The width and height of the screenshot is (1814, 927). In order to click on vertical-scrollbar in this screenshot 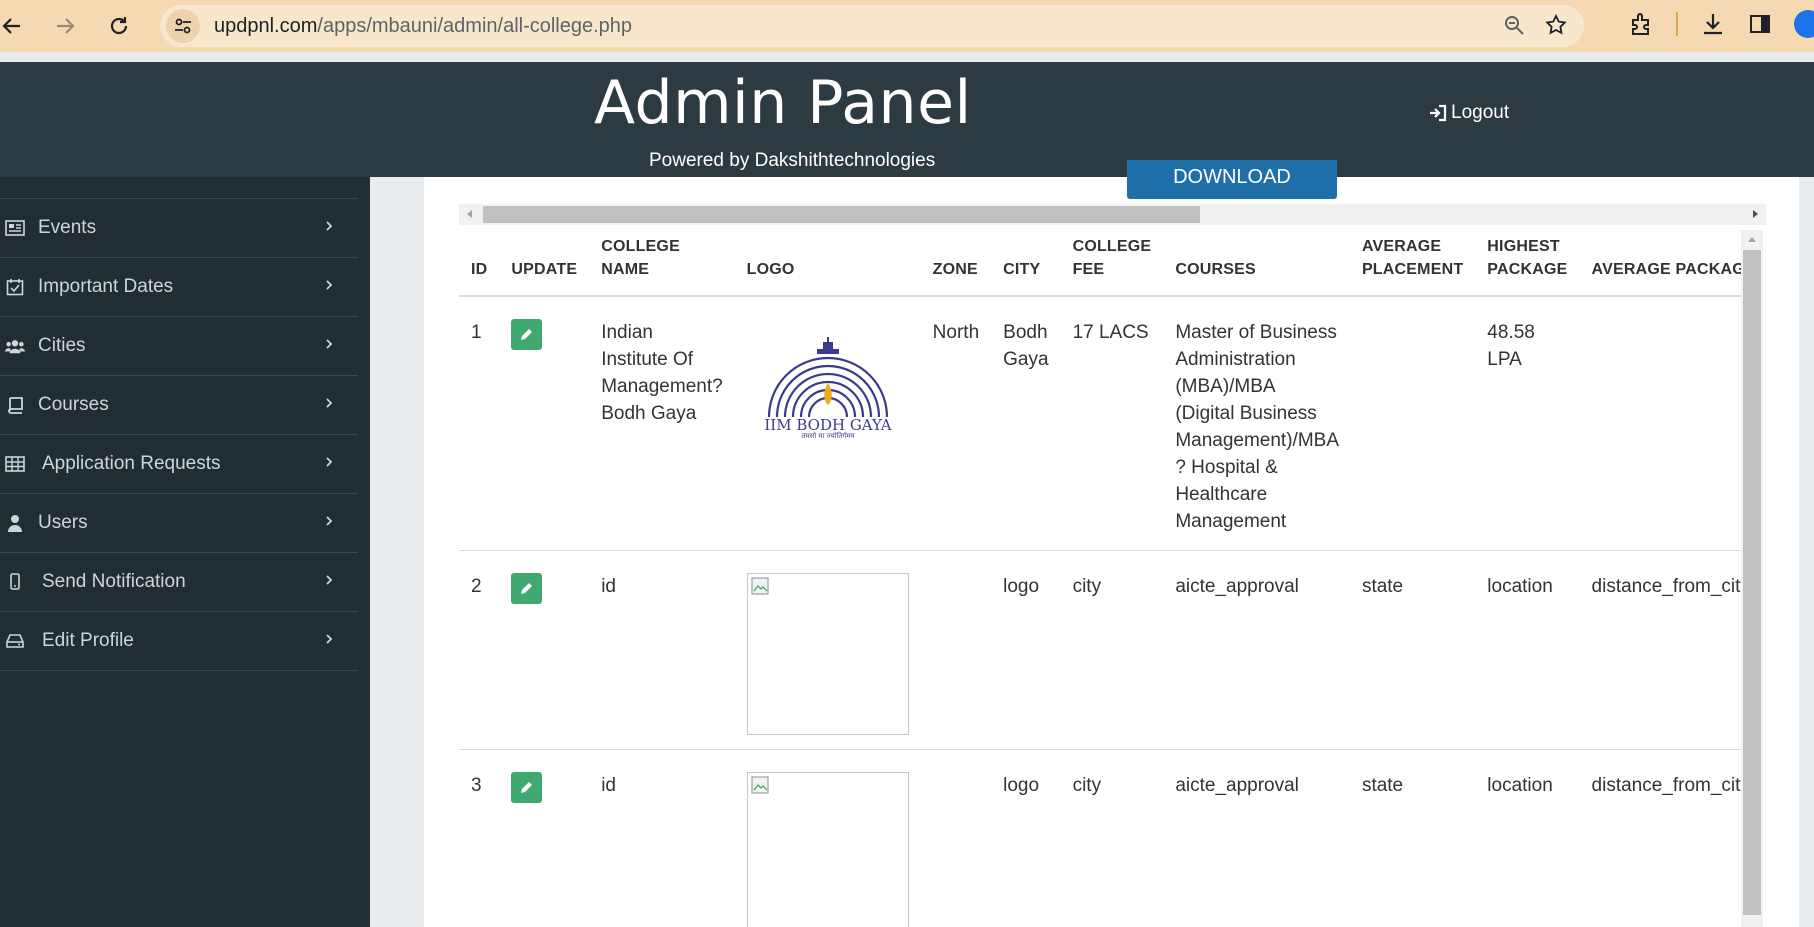, I will do `click(1752, 578)`.